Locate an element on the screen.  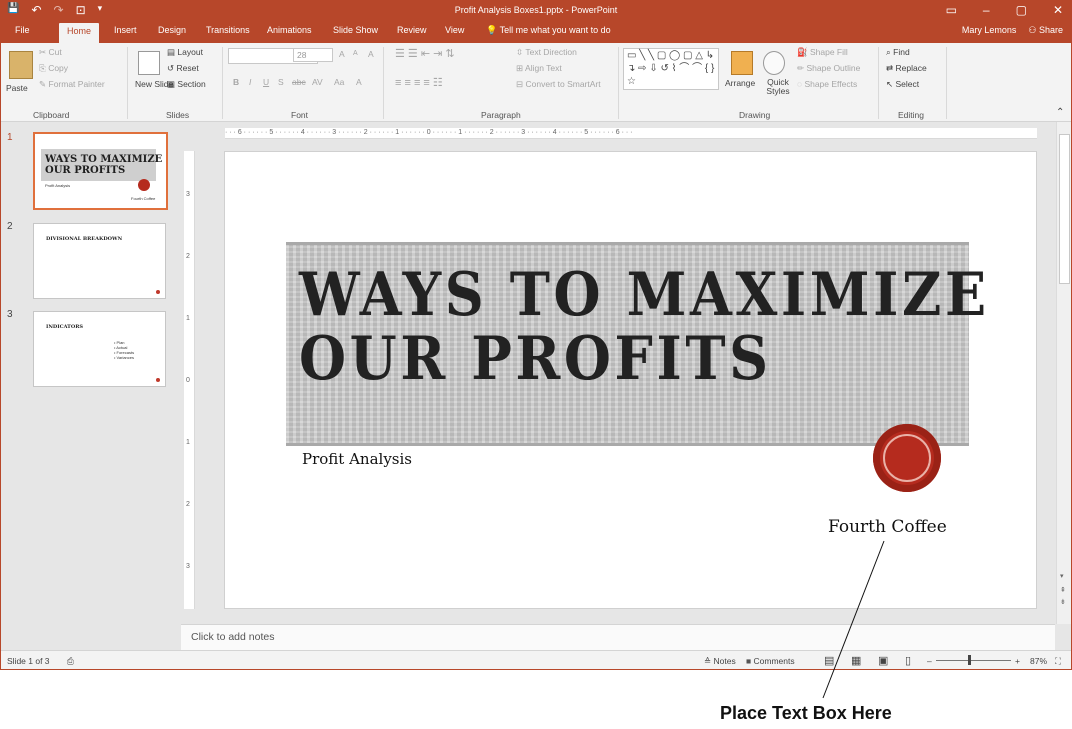
callout-line is located at coordinates (853, 619).